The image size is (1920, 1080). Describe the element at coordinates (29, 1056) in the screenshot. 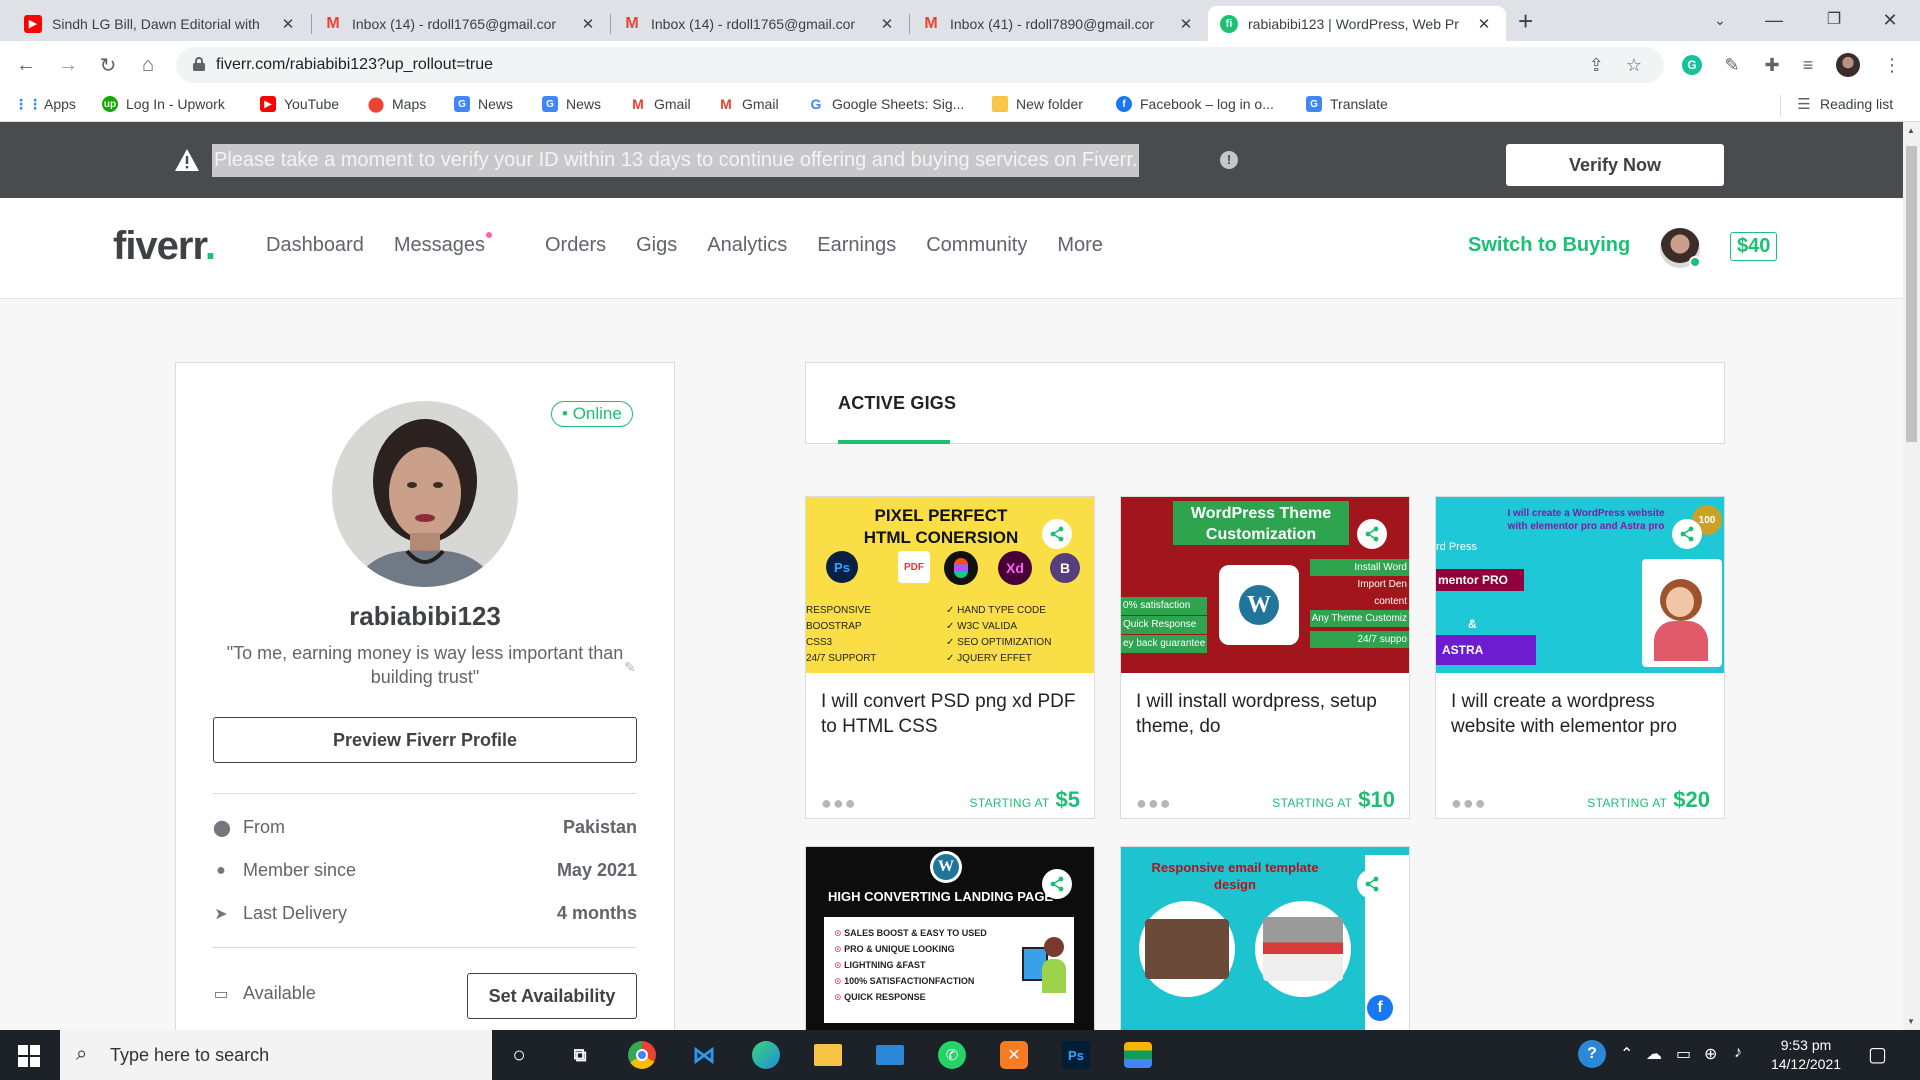

I see `windows-start-icon` at that location.